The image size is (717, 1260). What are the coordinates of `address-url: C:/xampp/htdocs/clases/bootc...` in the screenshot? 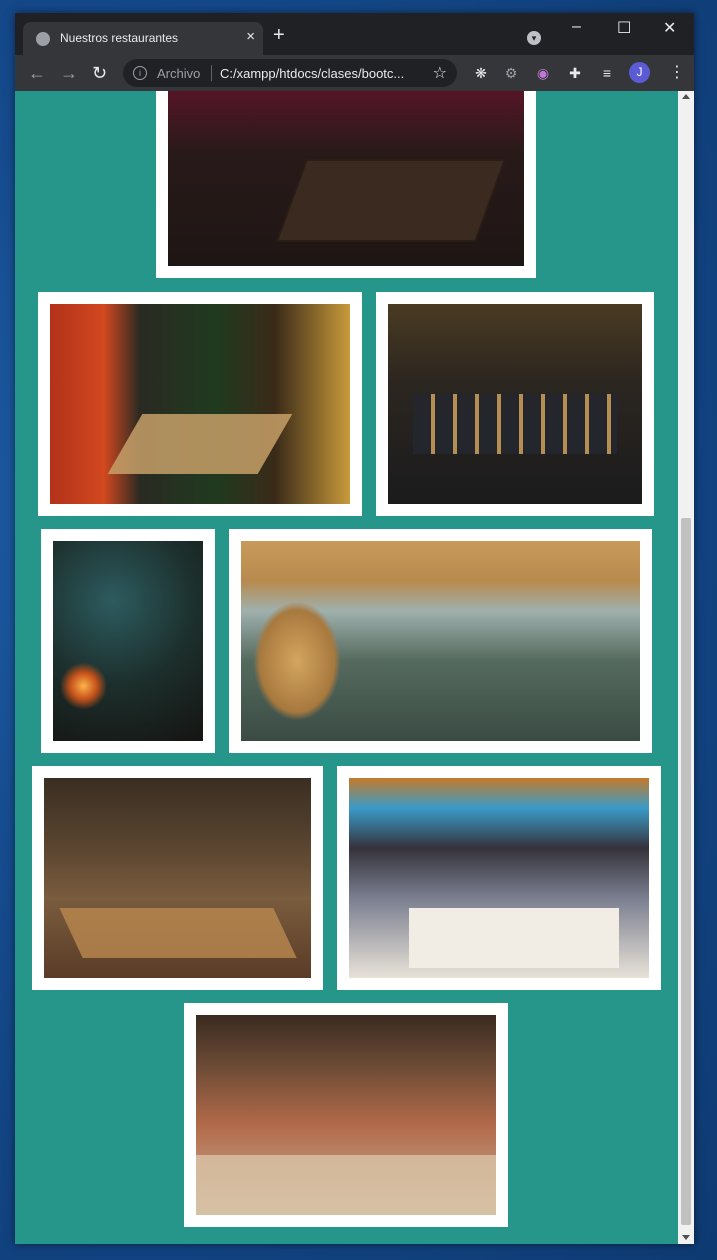 It's located at (312, 73).